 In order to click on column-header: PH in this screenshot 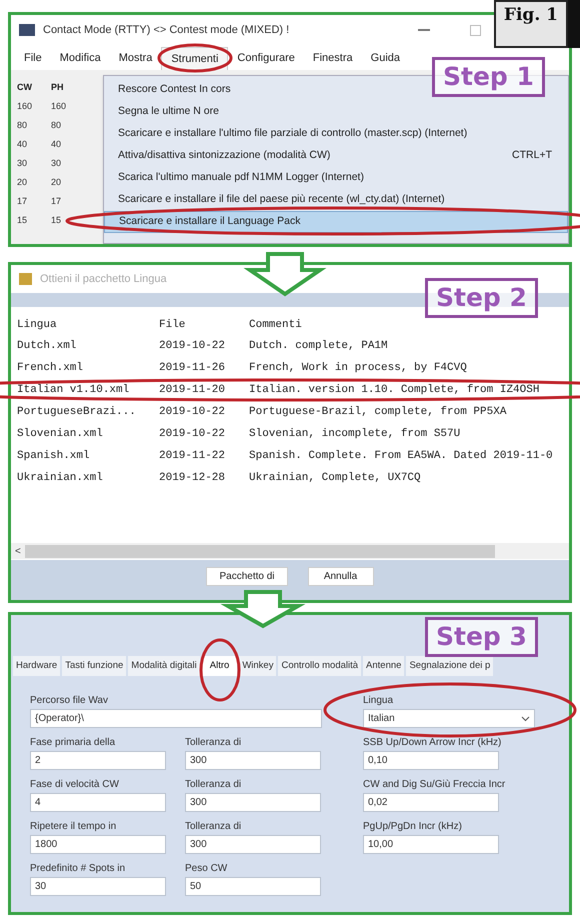, I will do `click(58, 87)`.